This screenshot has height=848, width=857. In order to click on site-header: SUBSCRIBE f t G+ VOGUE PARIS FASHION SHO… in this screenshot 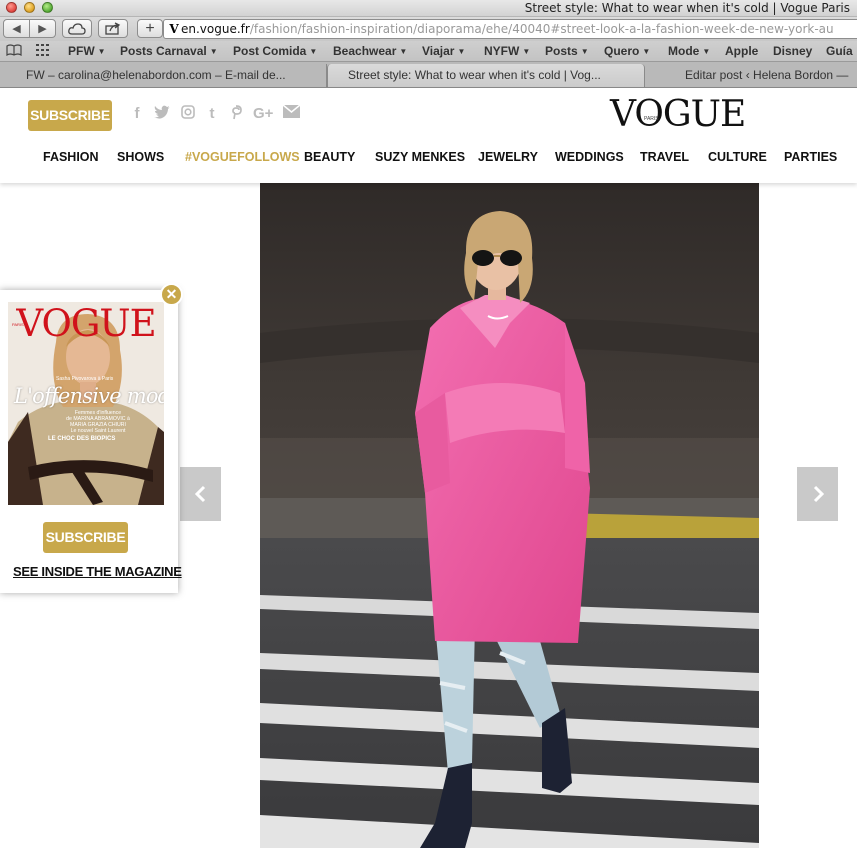, I will do `click(428, 135)`.